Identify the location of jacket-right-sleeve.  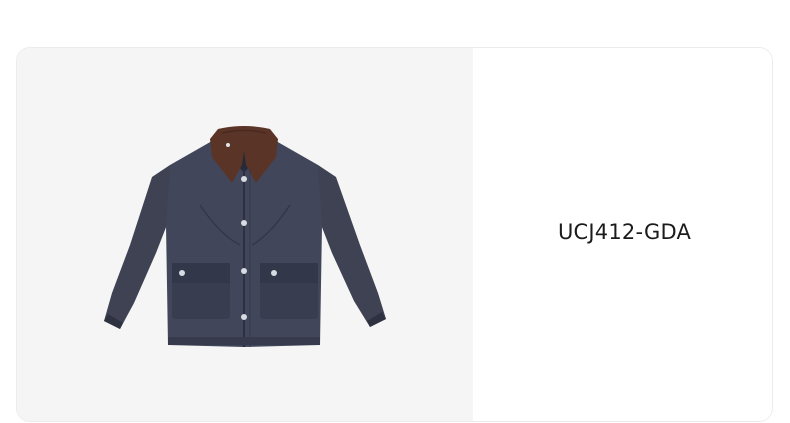
(352, 246).